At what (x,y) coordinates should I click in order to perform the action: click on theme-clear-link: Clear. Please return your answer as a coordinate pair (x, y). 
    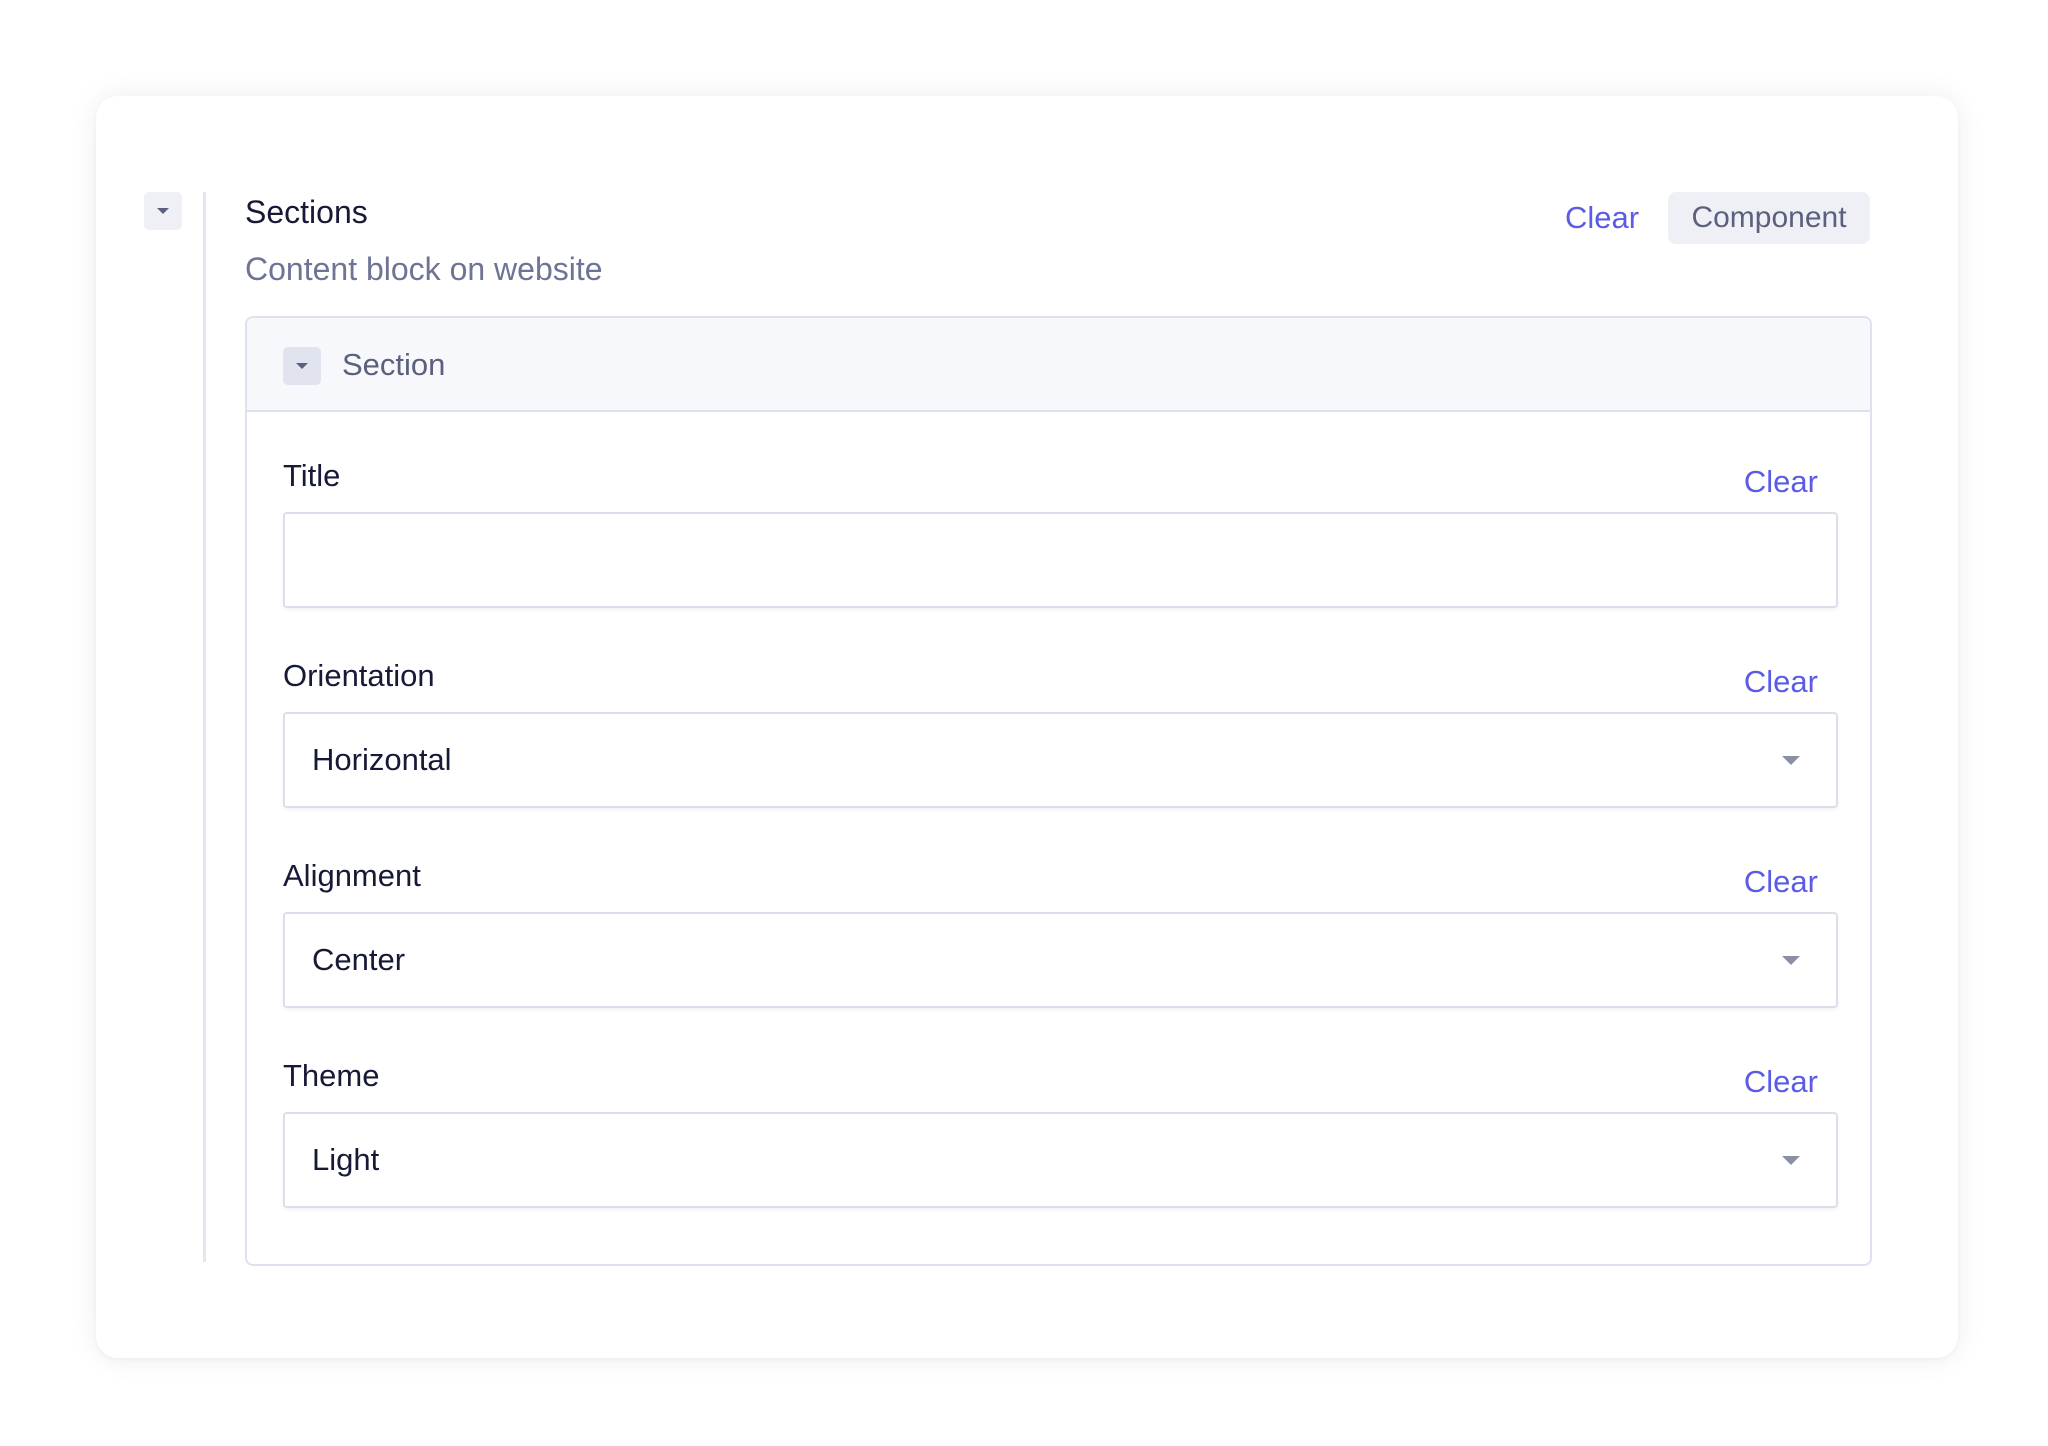
    Looking at the image, I should click on (1781, 1082).